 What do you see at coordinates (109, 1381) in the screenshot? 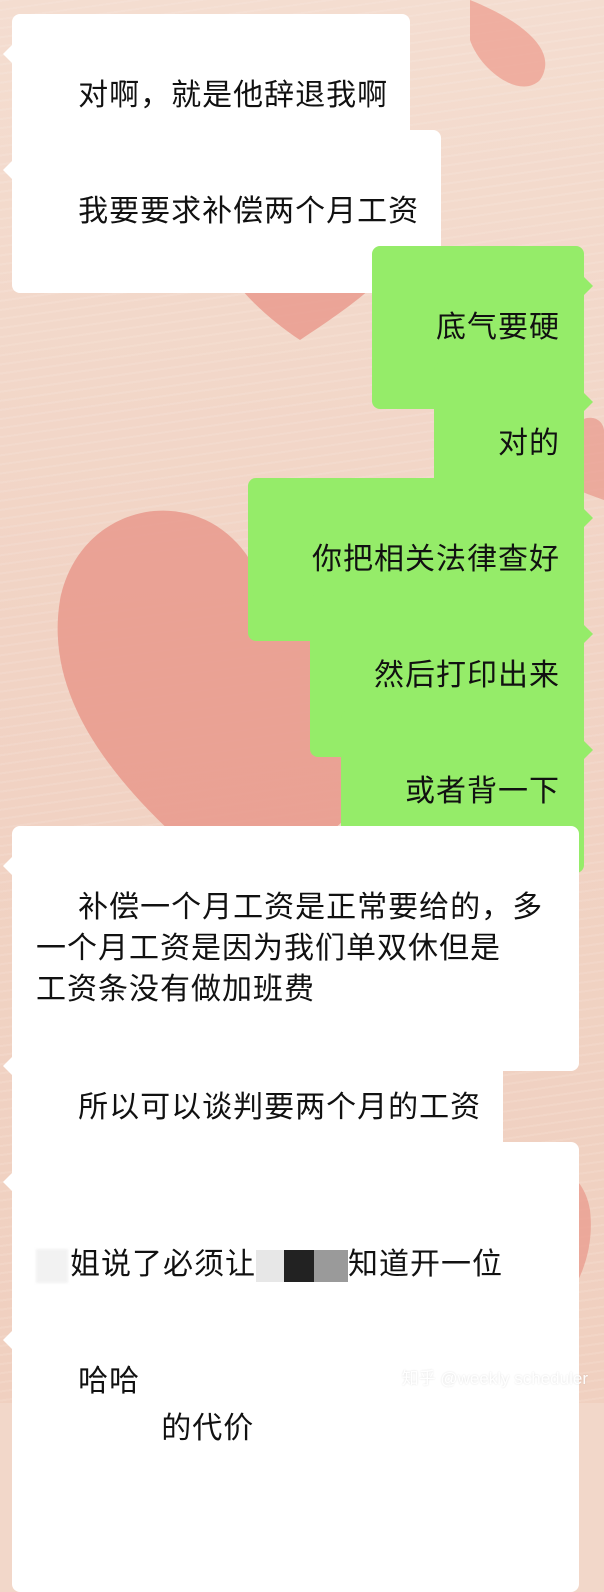
I see `message-text: 哈哈` at bounding box center [109, 1381].